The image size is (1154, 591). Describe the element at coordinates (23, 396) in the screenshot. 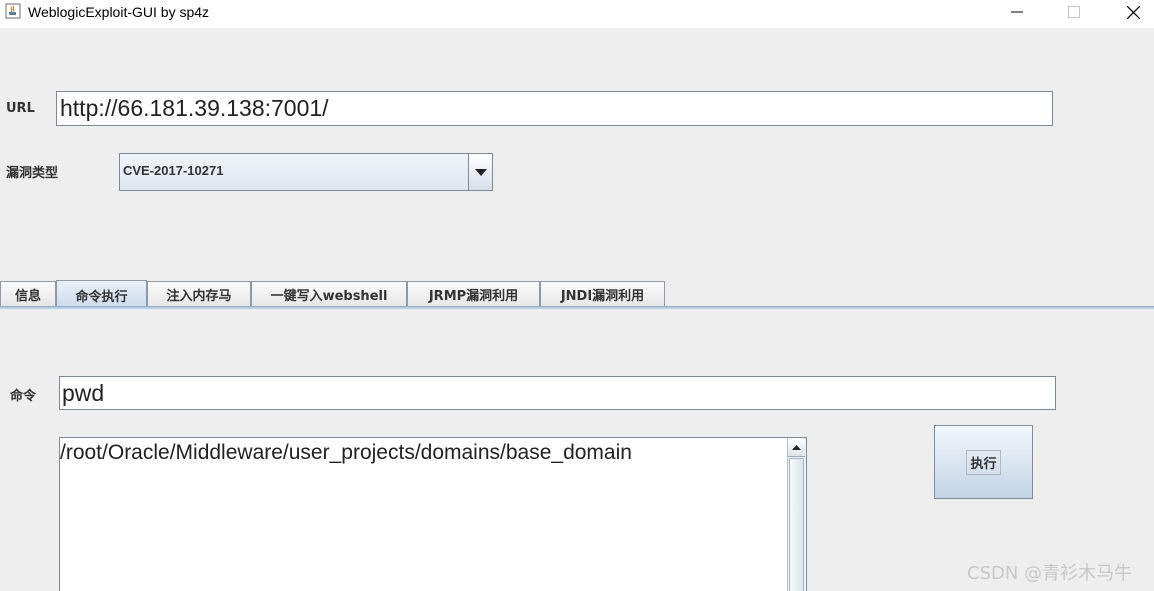

I see `command-label: 命令` at that location.